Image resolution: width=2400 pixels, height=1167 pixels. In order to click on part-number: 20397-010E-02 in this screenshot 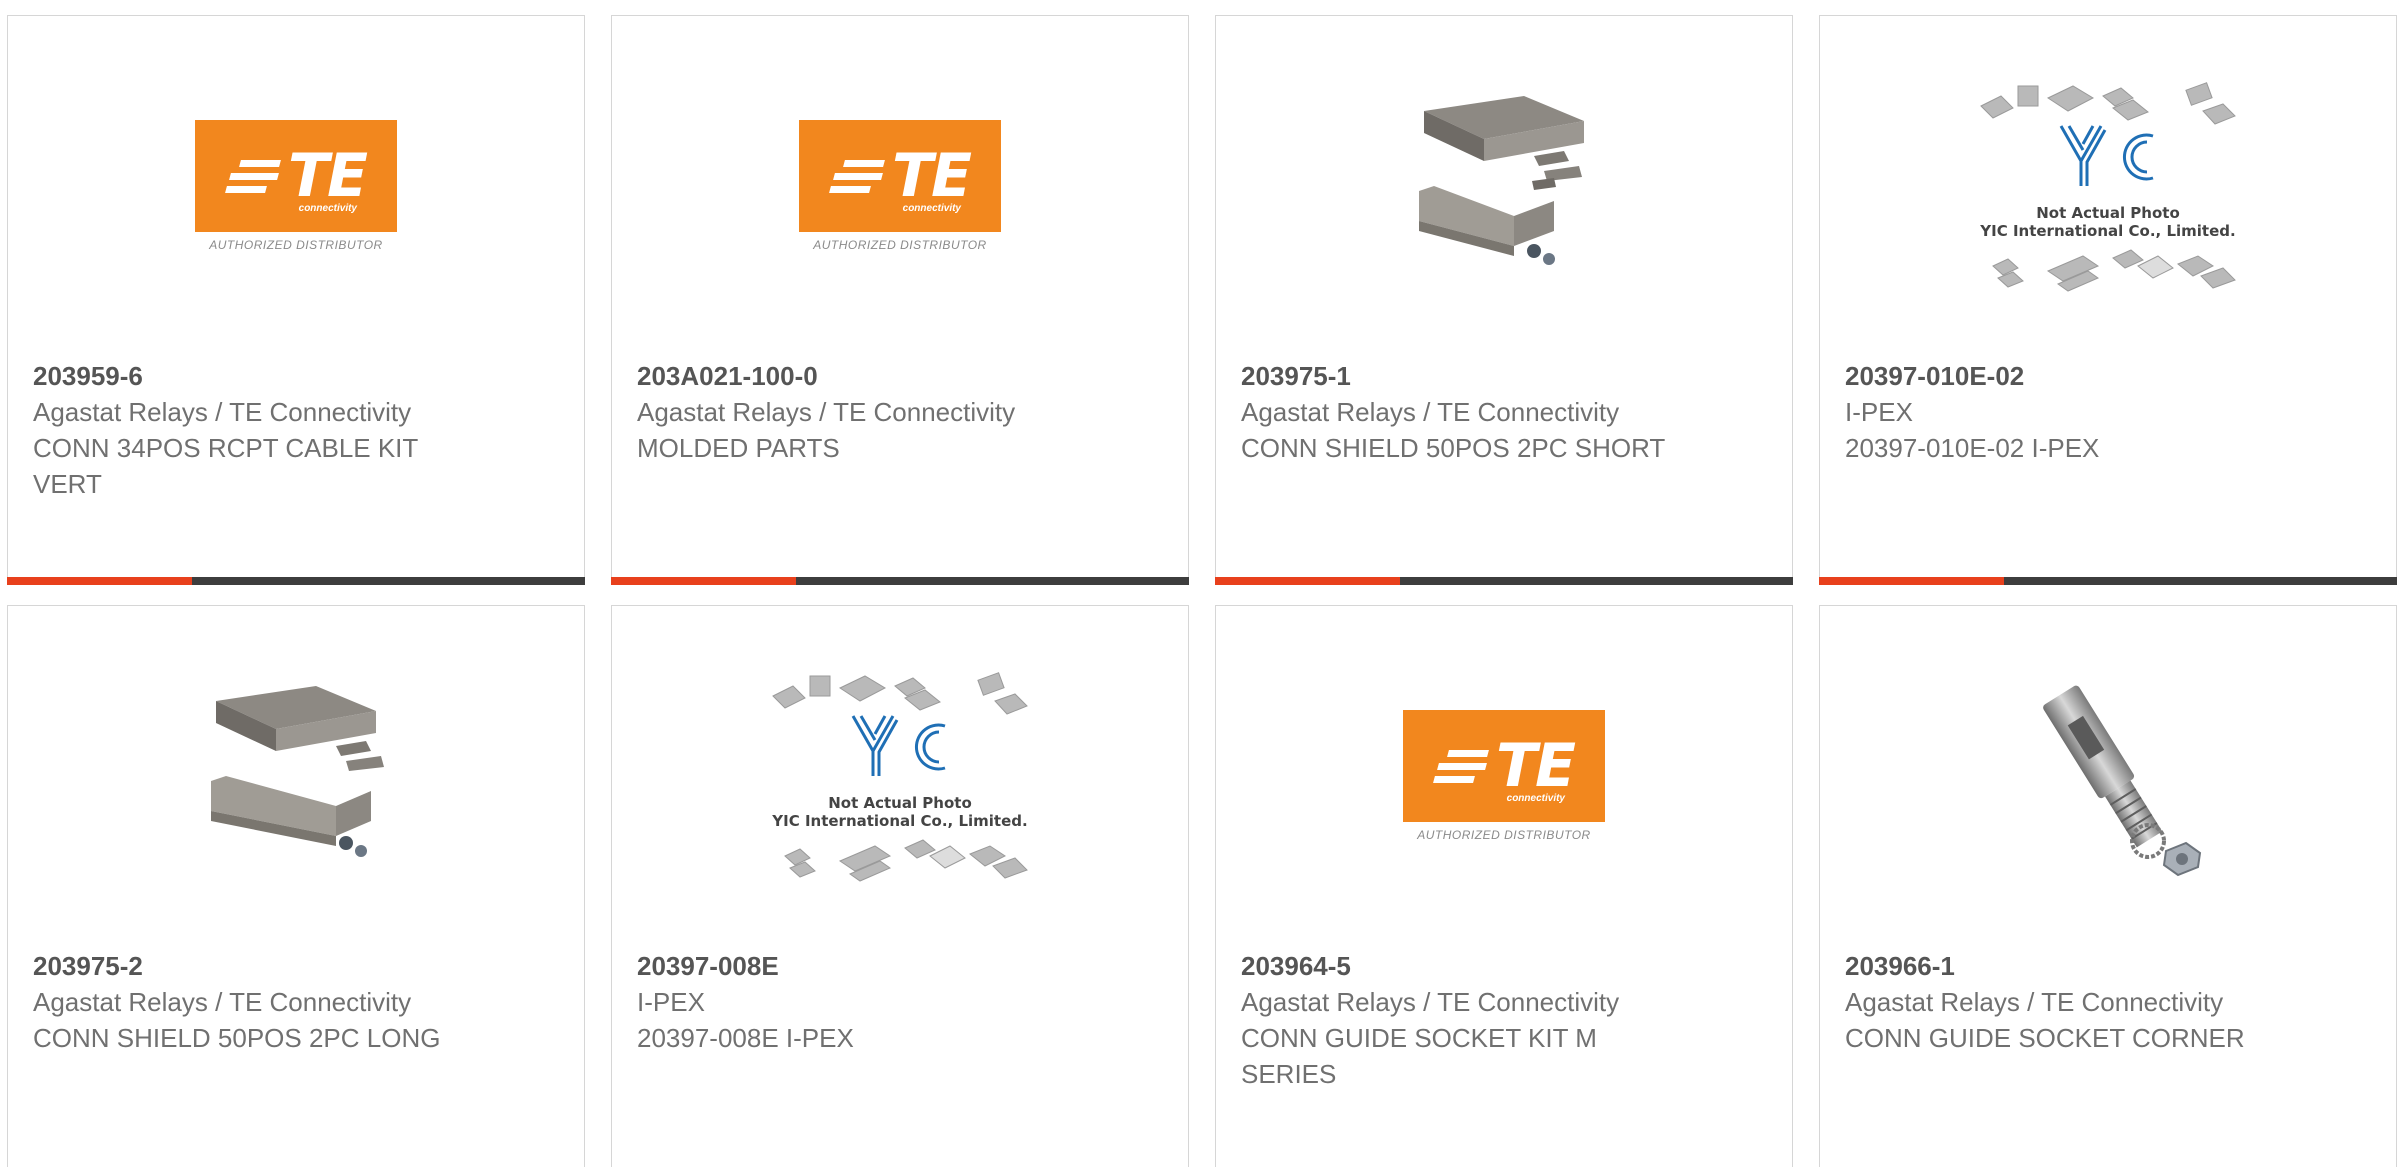, I will do `click(2108, 376)`.